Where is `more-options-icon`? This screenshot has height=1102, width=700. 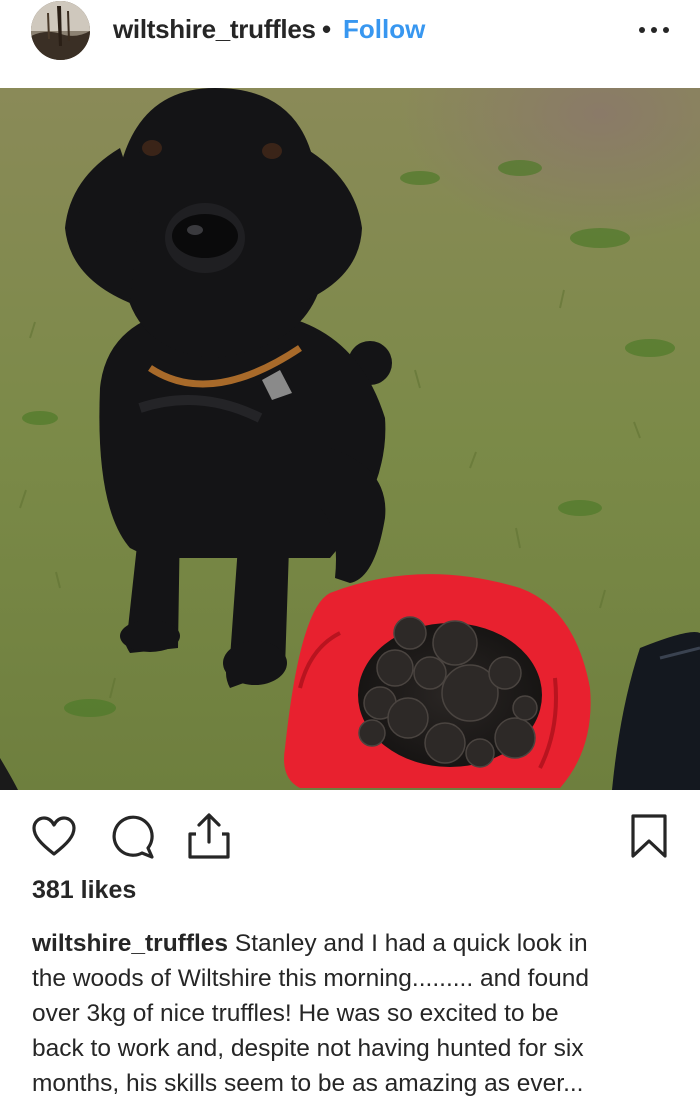 more-options-icon is located at coordinates (654, 29).